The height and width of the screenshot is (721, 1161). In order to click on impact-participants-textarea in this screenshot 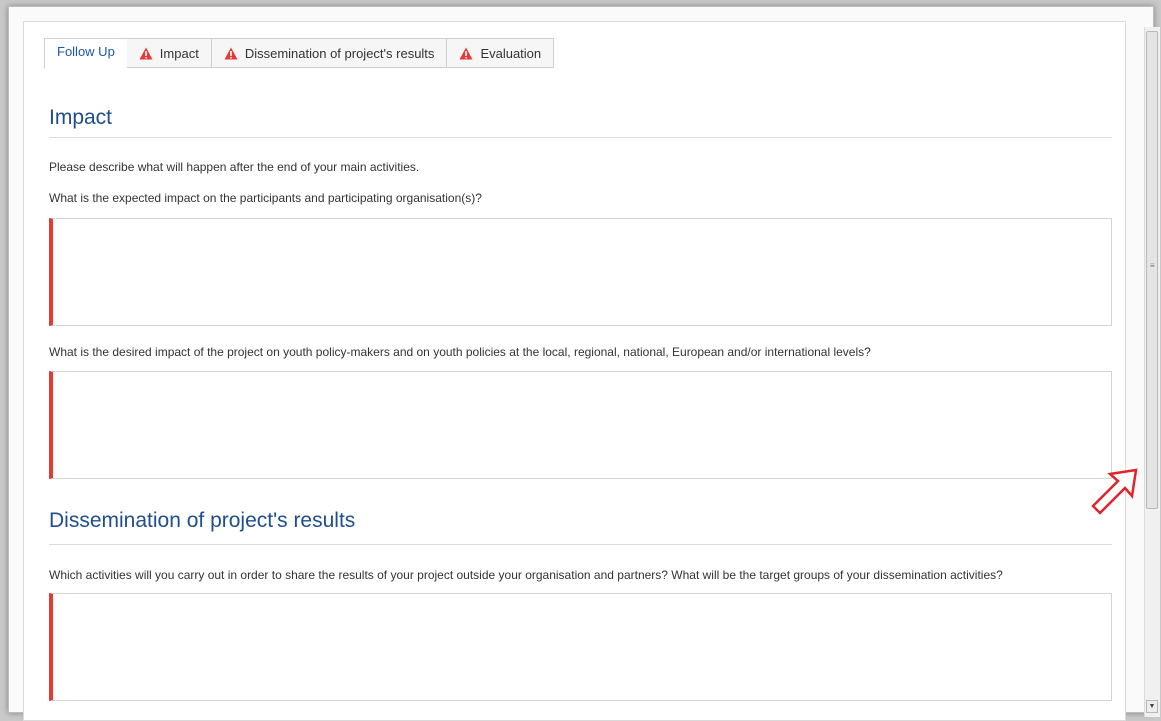, I will do `click(580, 272)`.